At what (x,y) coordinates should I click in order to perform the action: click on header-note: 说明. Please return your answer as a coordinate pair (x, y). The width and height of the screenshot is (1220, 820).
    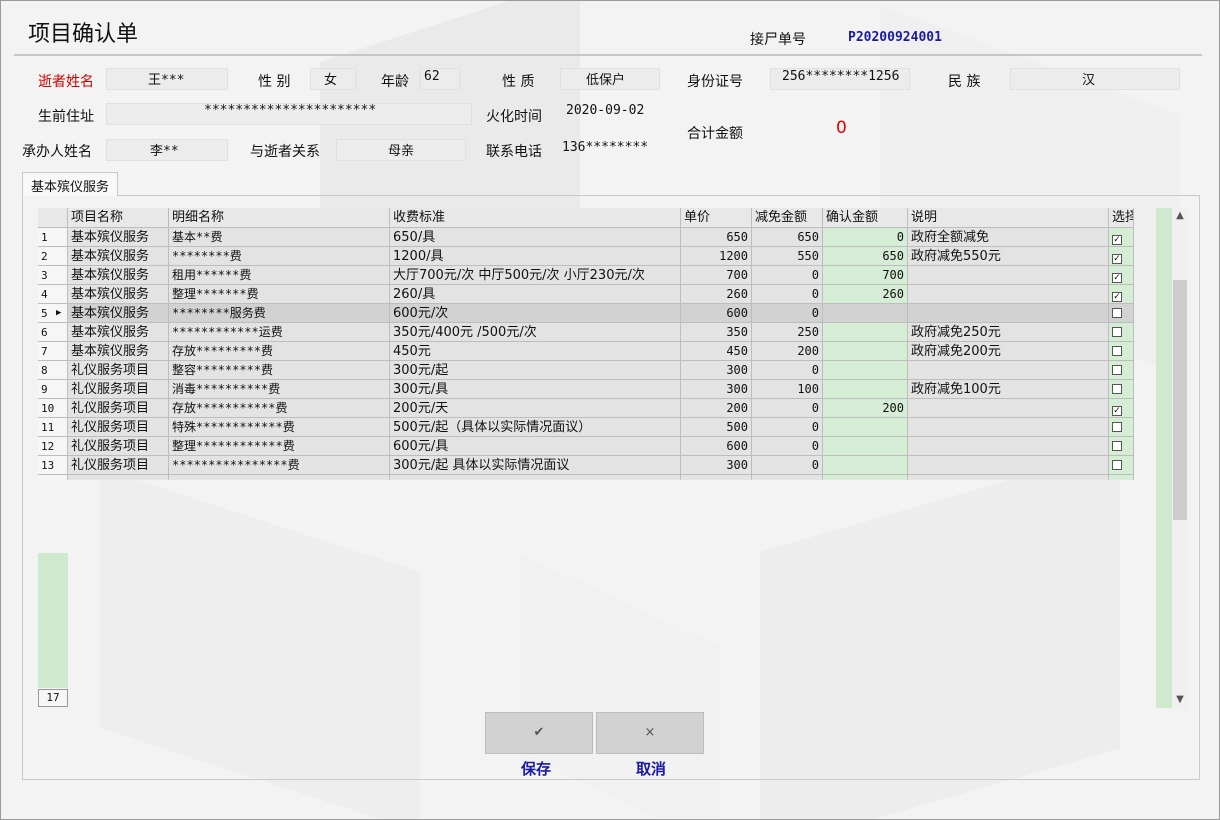
    Looking at the image, I should click on (1008, 218).